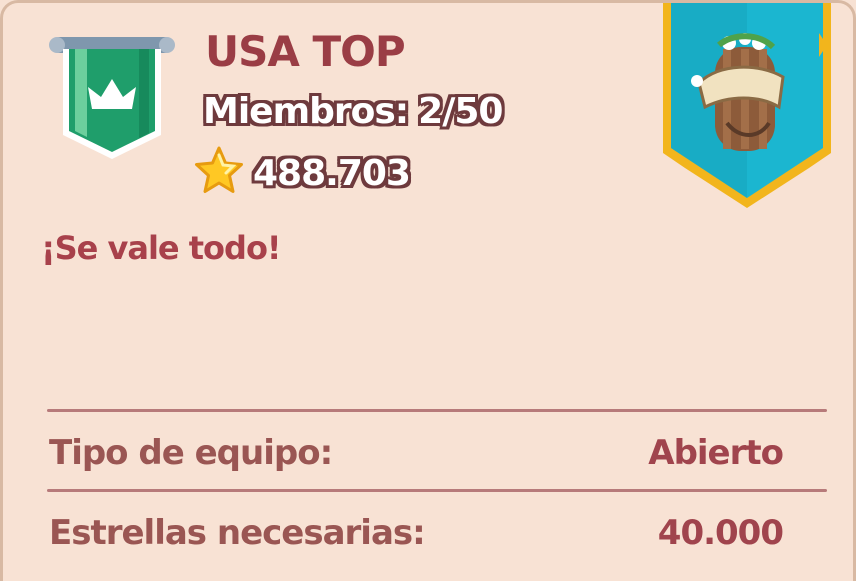 The width and height of the screenshot is (856, 581). What do you see at coordinates (112, 98) in the screenshot?
I see `crown-banner-icon` at bounding box center [112, 98].